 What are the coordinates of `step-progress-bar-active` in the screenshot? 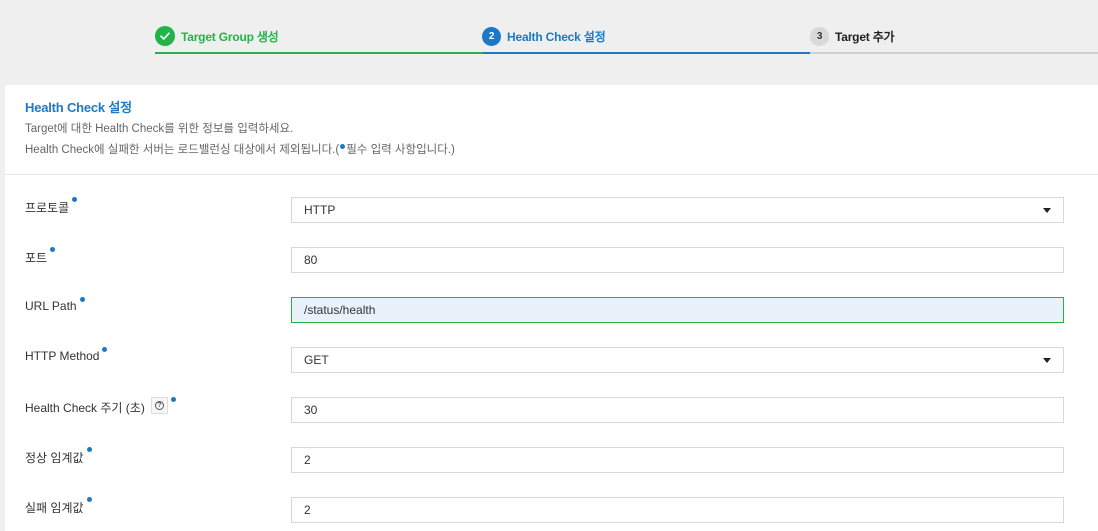 It's located at (646, 53).